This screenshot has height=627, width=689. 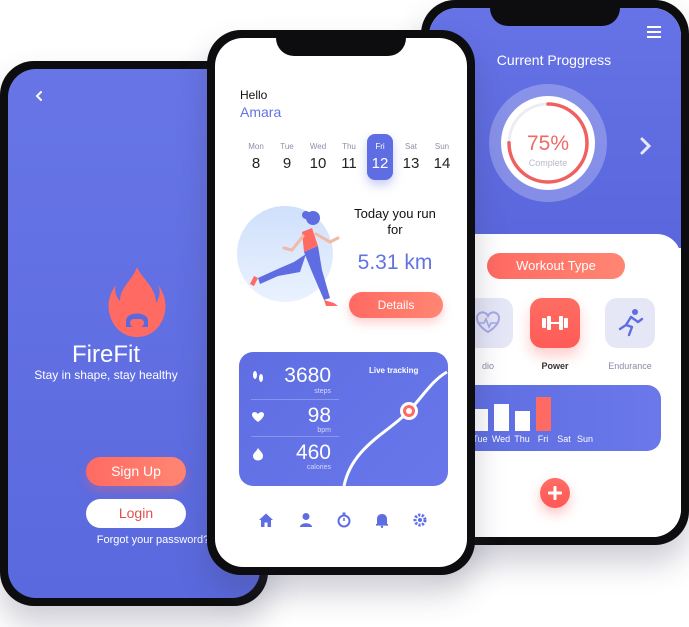 What do you see at coordinates (396, 305) in the screenshot?
I see `details-button: Details` at bounding box center [396, 305].